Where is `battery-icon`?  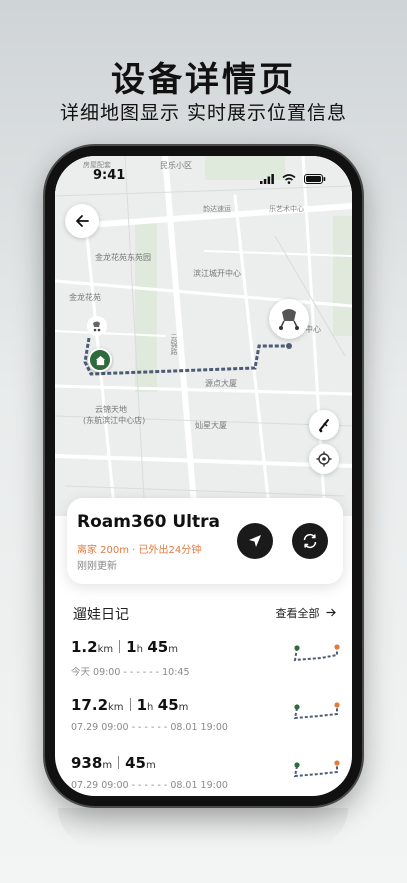 battery-icon is located at coordinates (315, 179).